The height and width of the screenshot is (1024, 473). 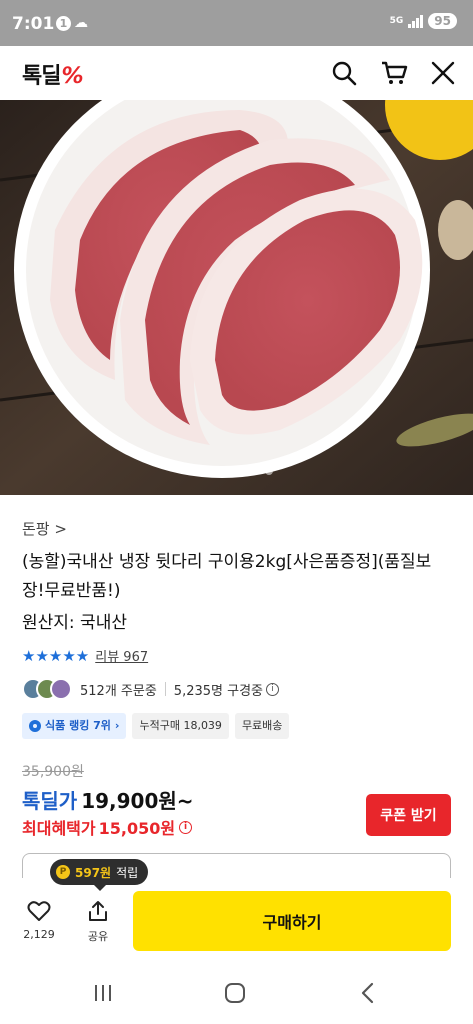 What do you see at coordinates (63, 872) in the screenshot?
I see `coin-icon: P` at bounding box center [63, 872].